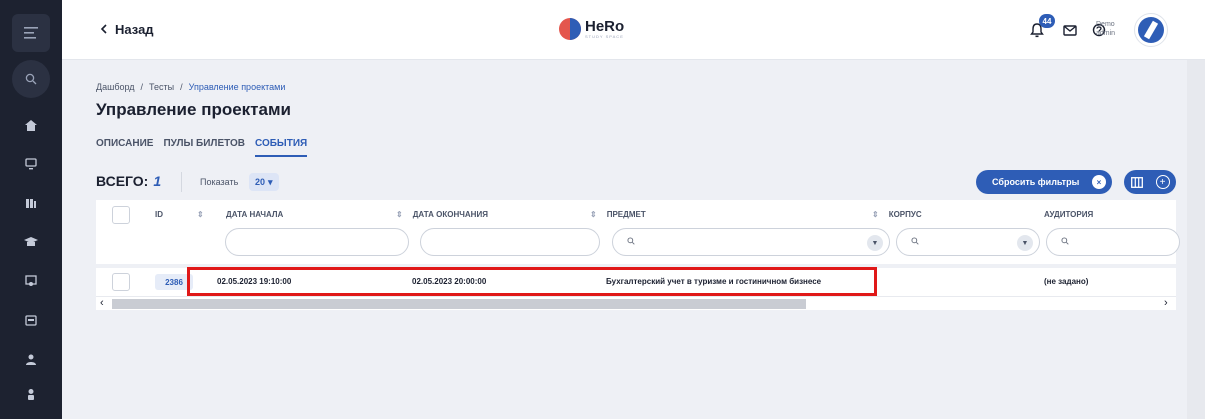 This screenshot has height=419, width=1205. Describe the element at coordinates (570, 29) in the screenshot. I see `logo-mark-icon` at that location.